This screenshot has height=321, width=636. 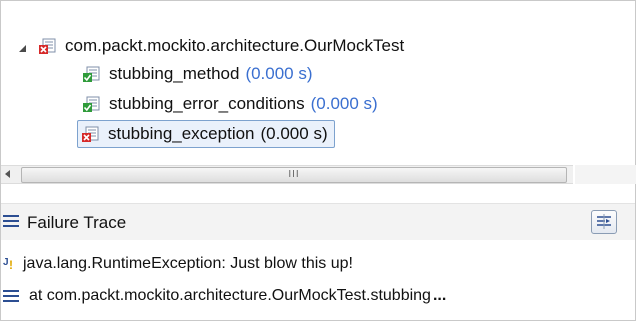 What do you see at coordinates (207, 103) in the screenshot?
I see `test-label: stubbing_error_conditions` at bounding box center [207, 103].